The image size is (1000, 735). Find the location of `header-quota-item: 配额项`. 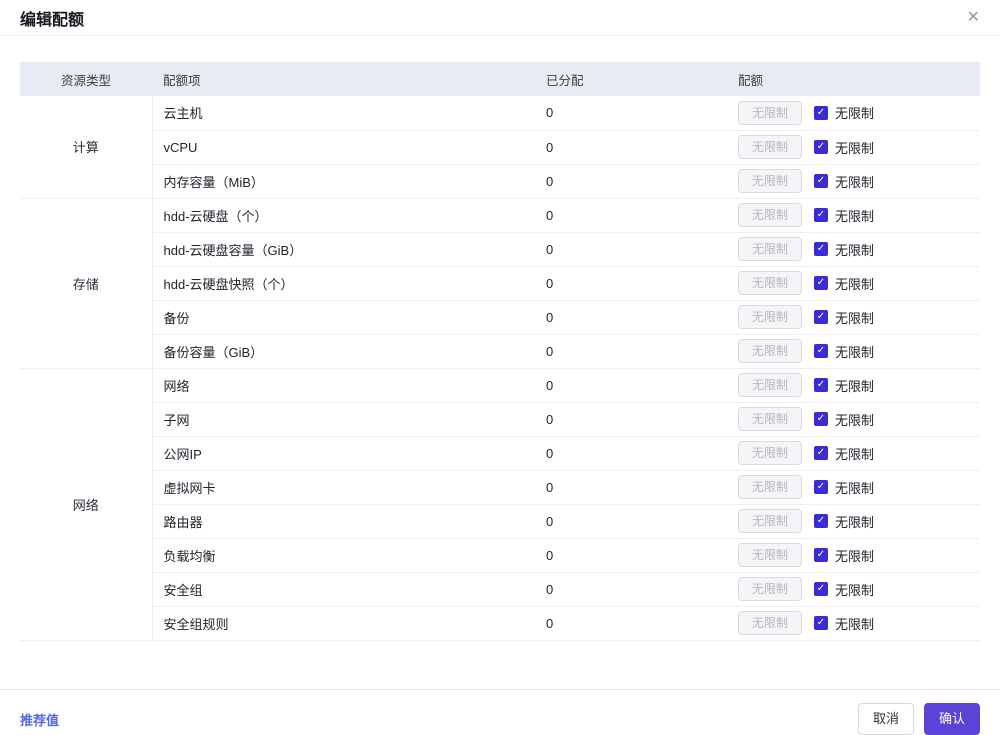

header-quota-item: 配额项 is located at coordinates (343, 79).